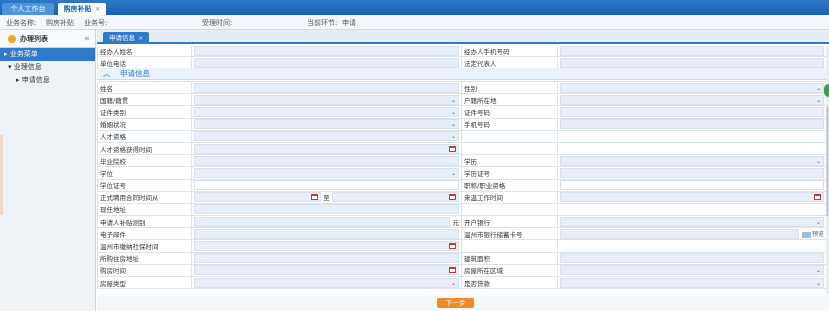 Image resolution: width=829 pixels, height=311 pixels. Describe the element at coordinates (144, 87) in the screenshot. I see `field-label: 姓名` at that location.